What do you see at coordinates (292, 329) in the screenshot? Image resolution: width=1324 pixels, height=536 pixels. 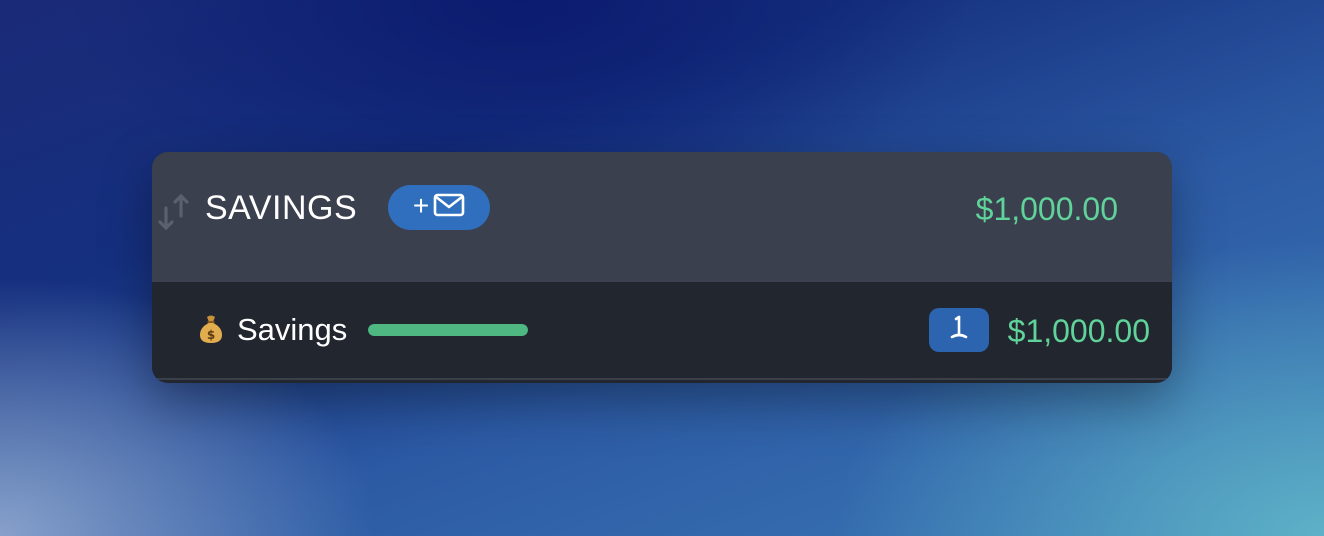 I see `envelope-name: Savings` at bounding box center [292, 329].